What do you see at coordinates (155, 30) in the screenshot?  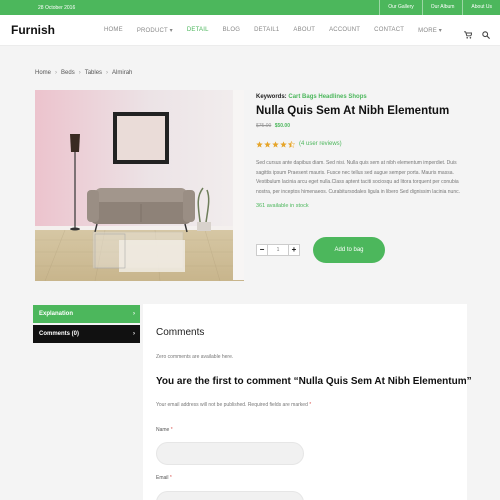 I see `nav-product: PRODUCT ▾` at bounding box center [155, 30].